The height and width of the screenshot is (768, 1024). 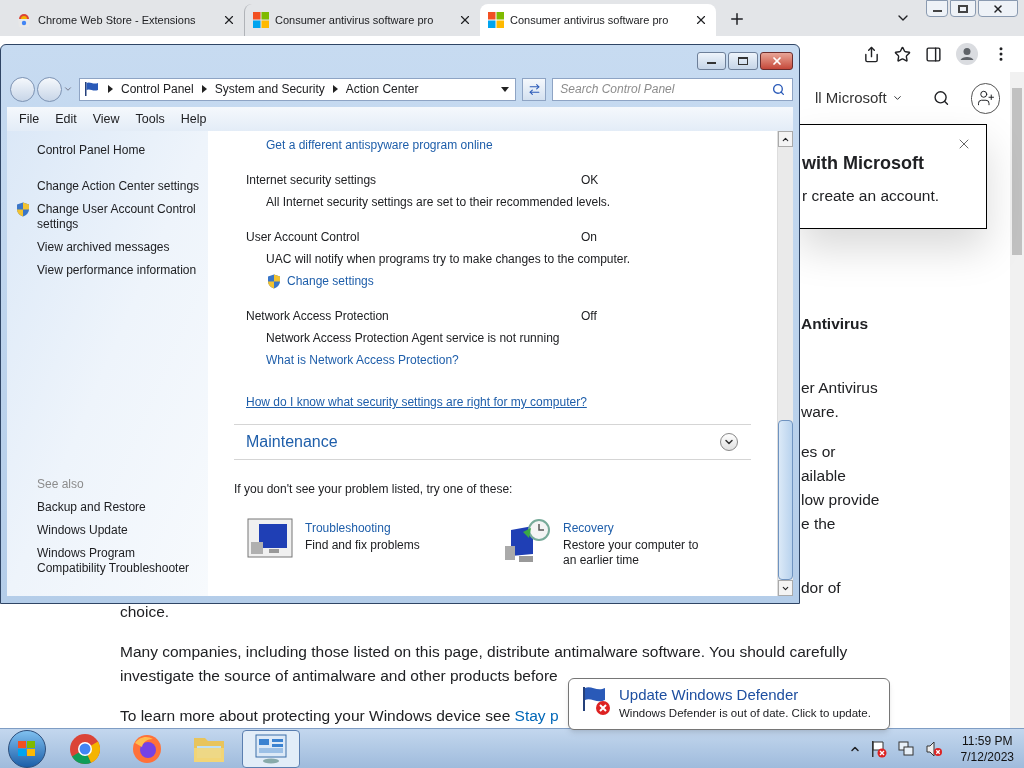 I want to click on arrows-icon, so click(x=534, y=89).